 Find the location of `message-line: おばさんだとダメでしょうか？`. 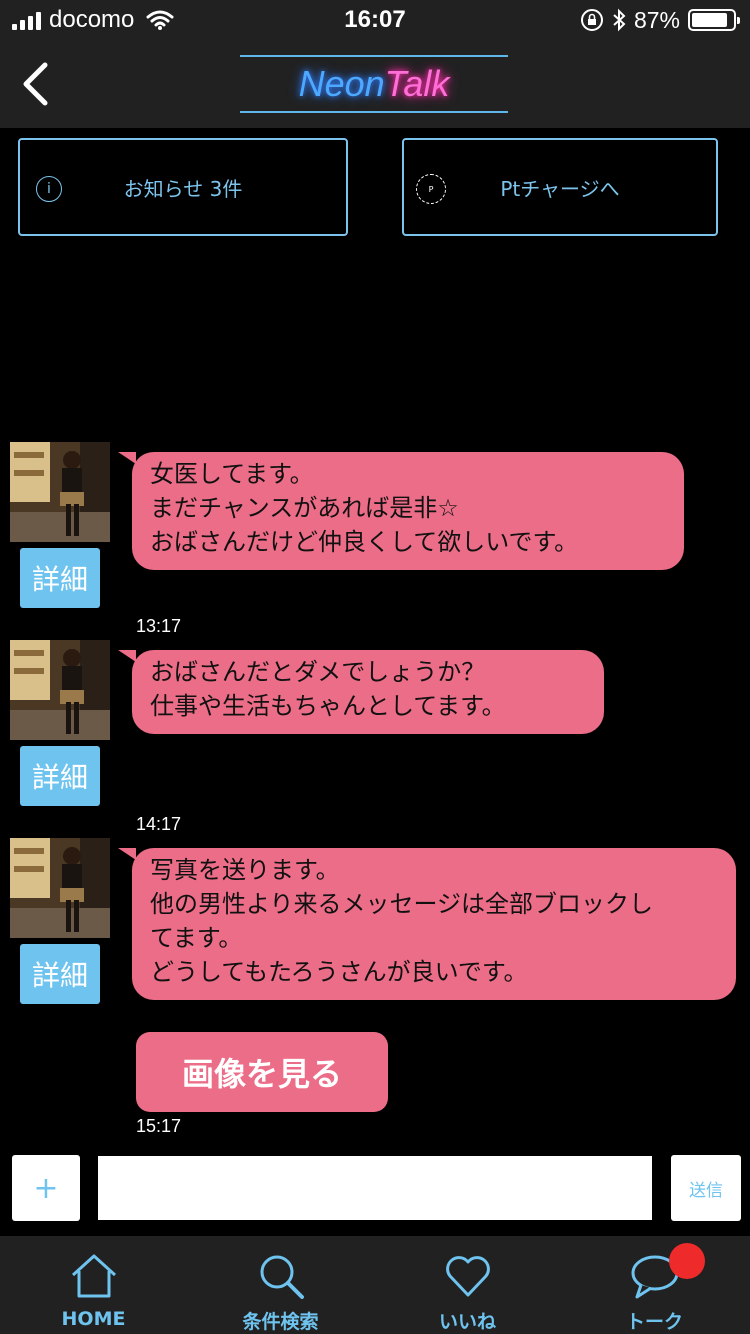

message-line: おばさんだとダメでしょうか？ is located at coordinates (318, 672).